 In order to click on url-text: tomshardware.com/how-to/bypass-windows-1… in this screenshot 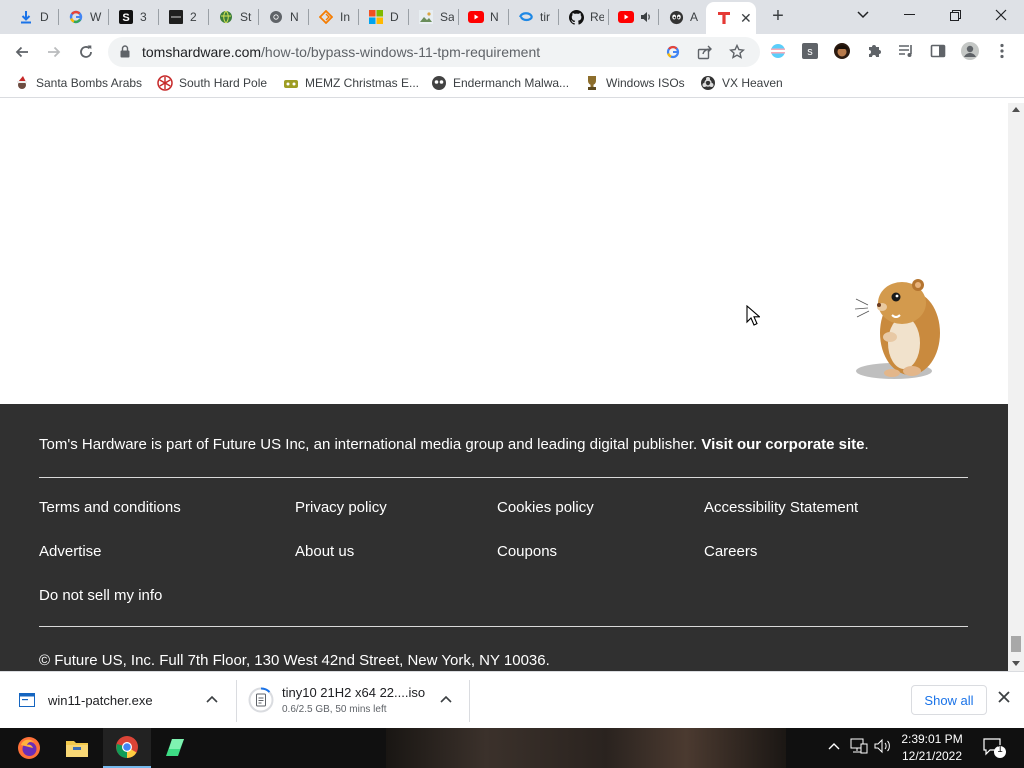, I will do `click(341, 52)`.